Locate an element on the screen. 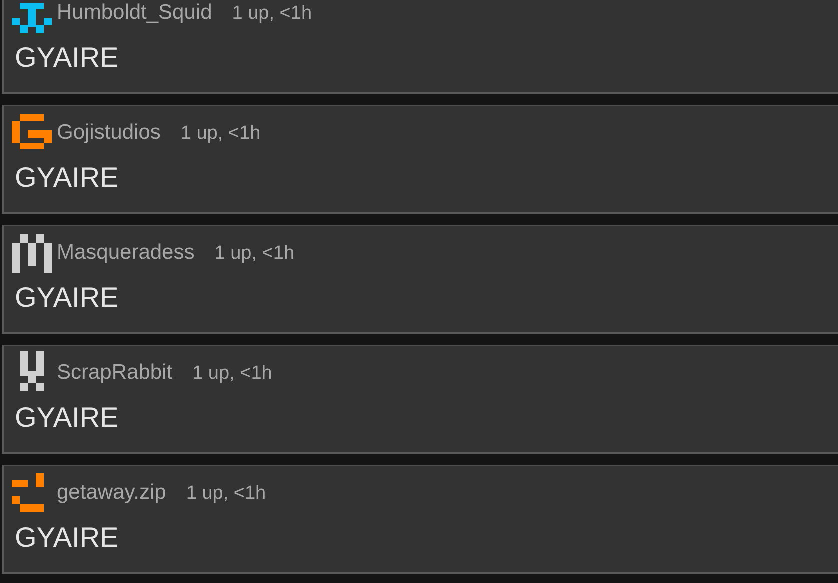 The image size is (838, 583). user-name: Masqueradess is located at coordinates (126, 253).